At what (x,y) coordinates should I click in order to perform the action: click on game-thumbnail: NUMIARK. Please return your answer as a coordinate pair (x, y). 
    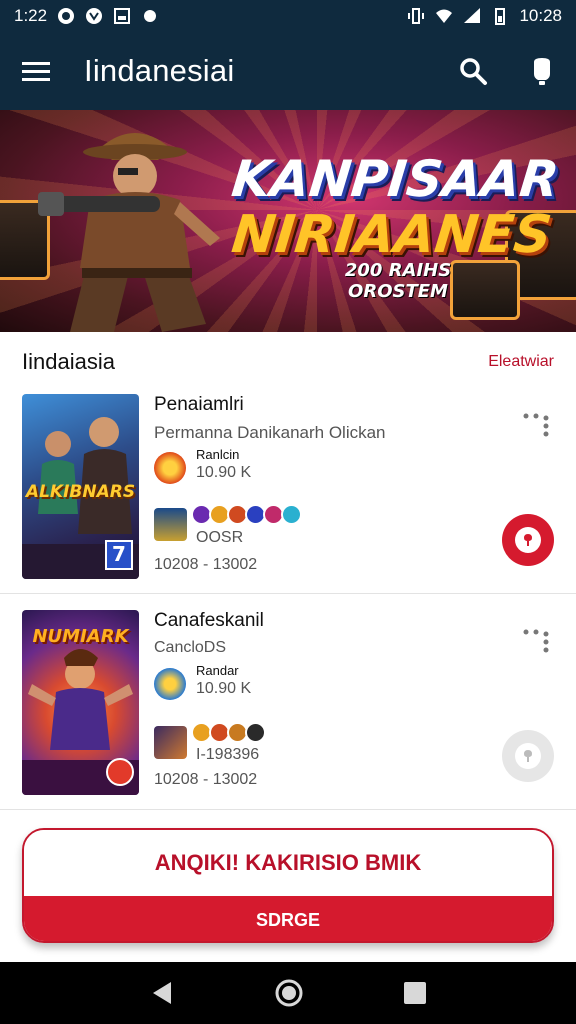
    Looking at the image, I should click on (80, 702).